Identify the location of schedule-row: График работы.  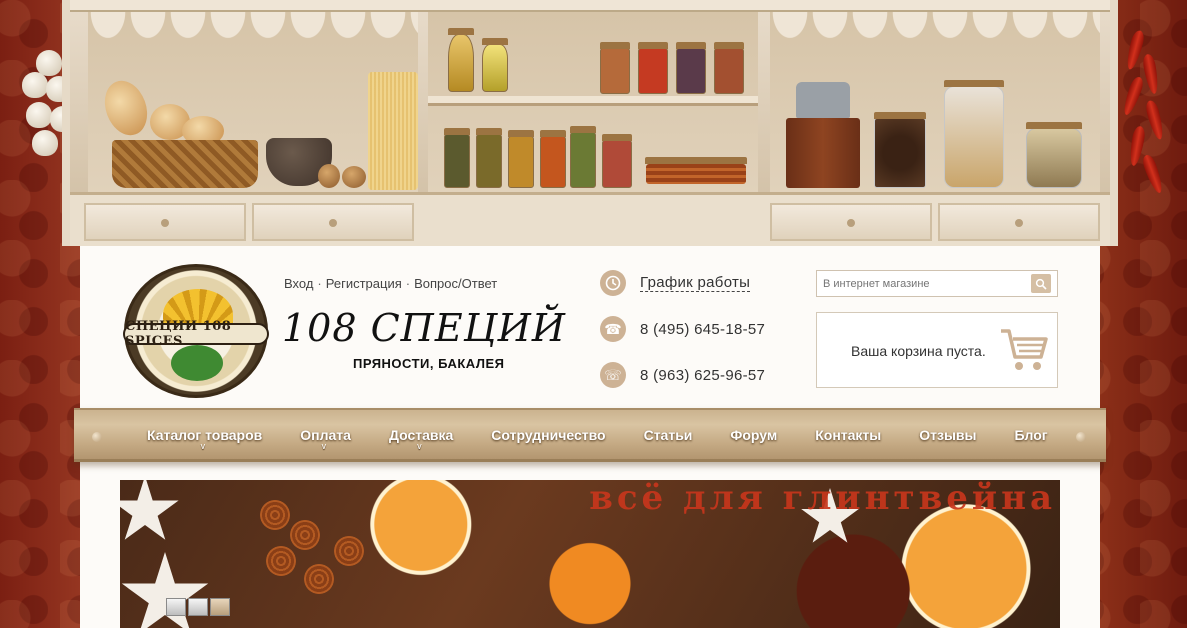
(675, 283).